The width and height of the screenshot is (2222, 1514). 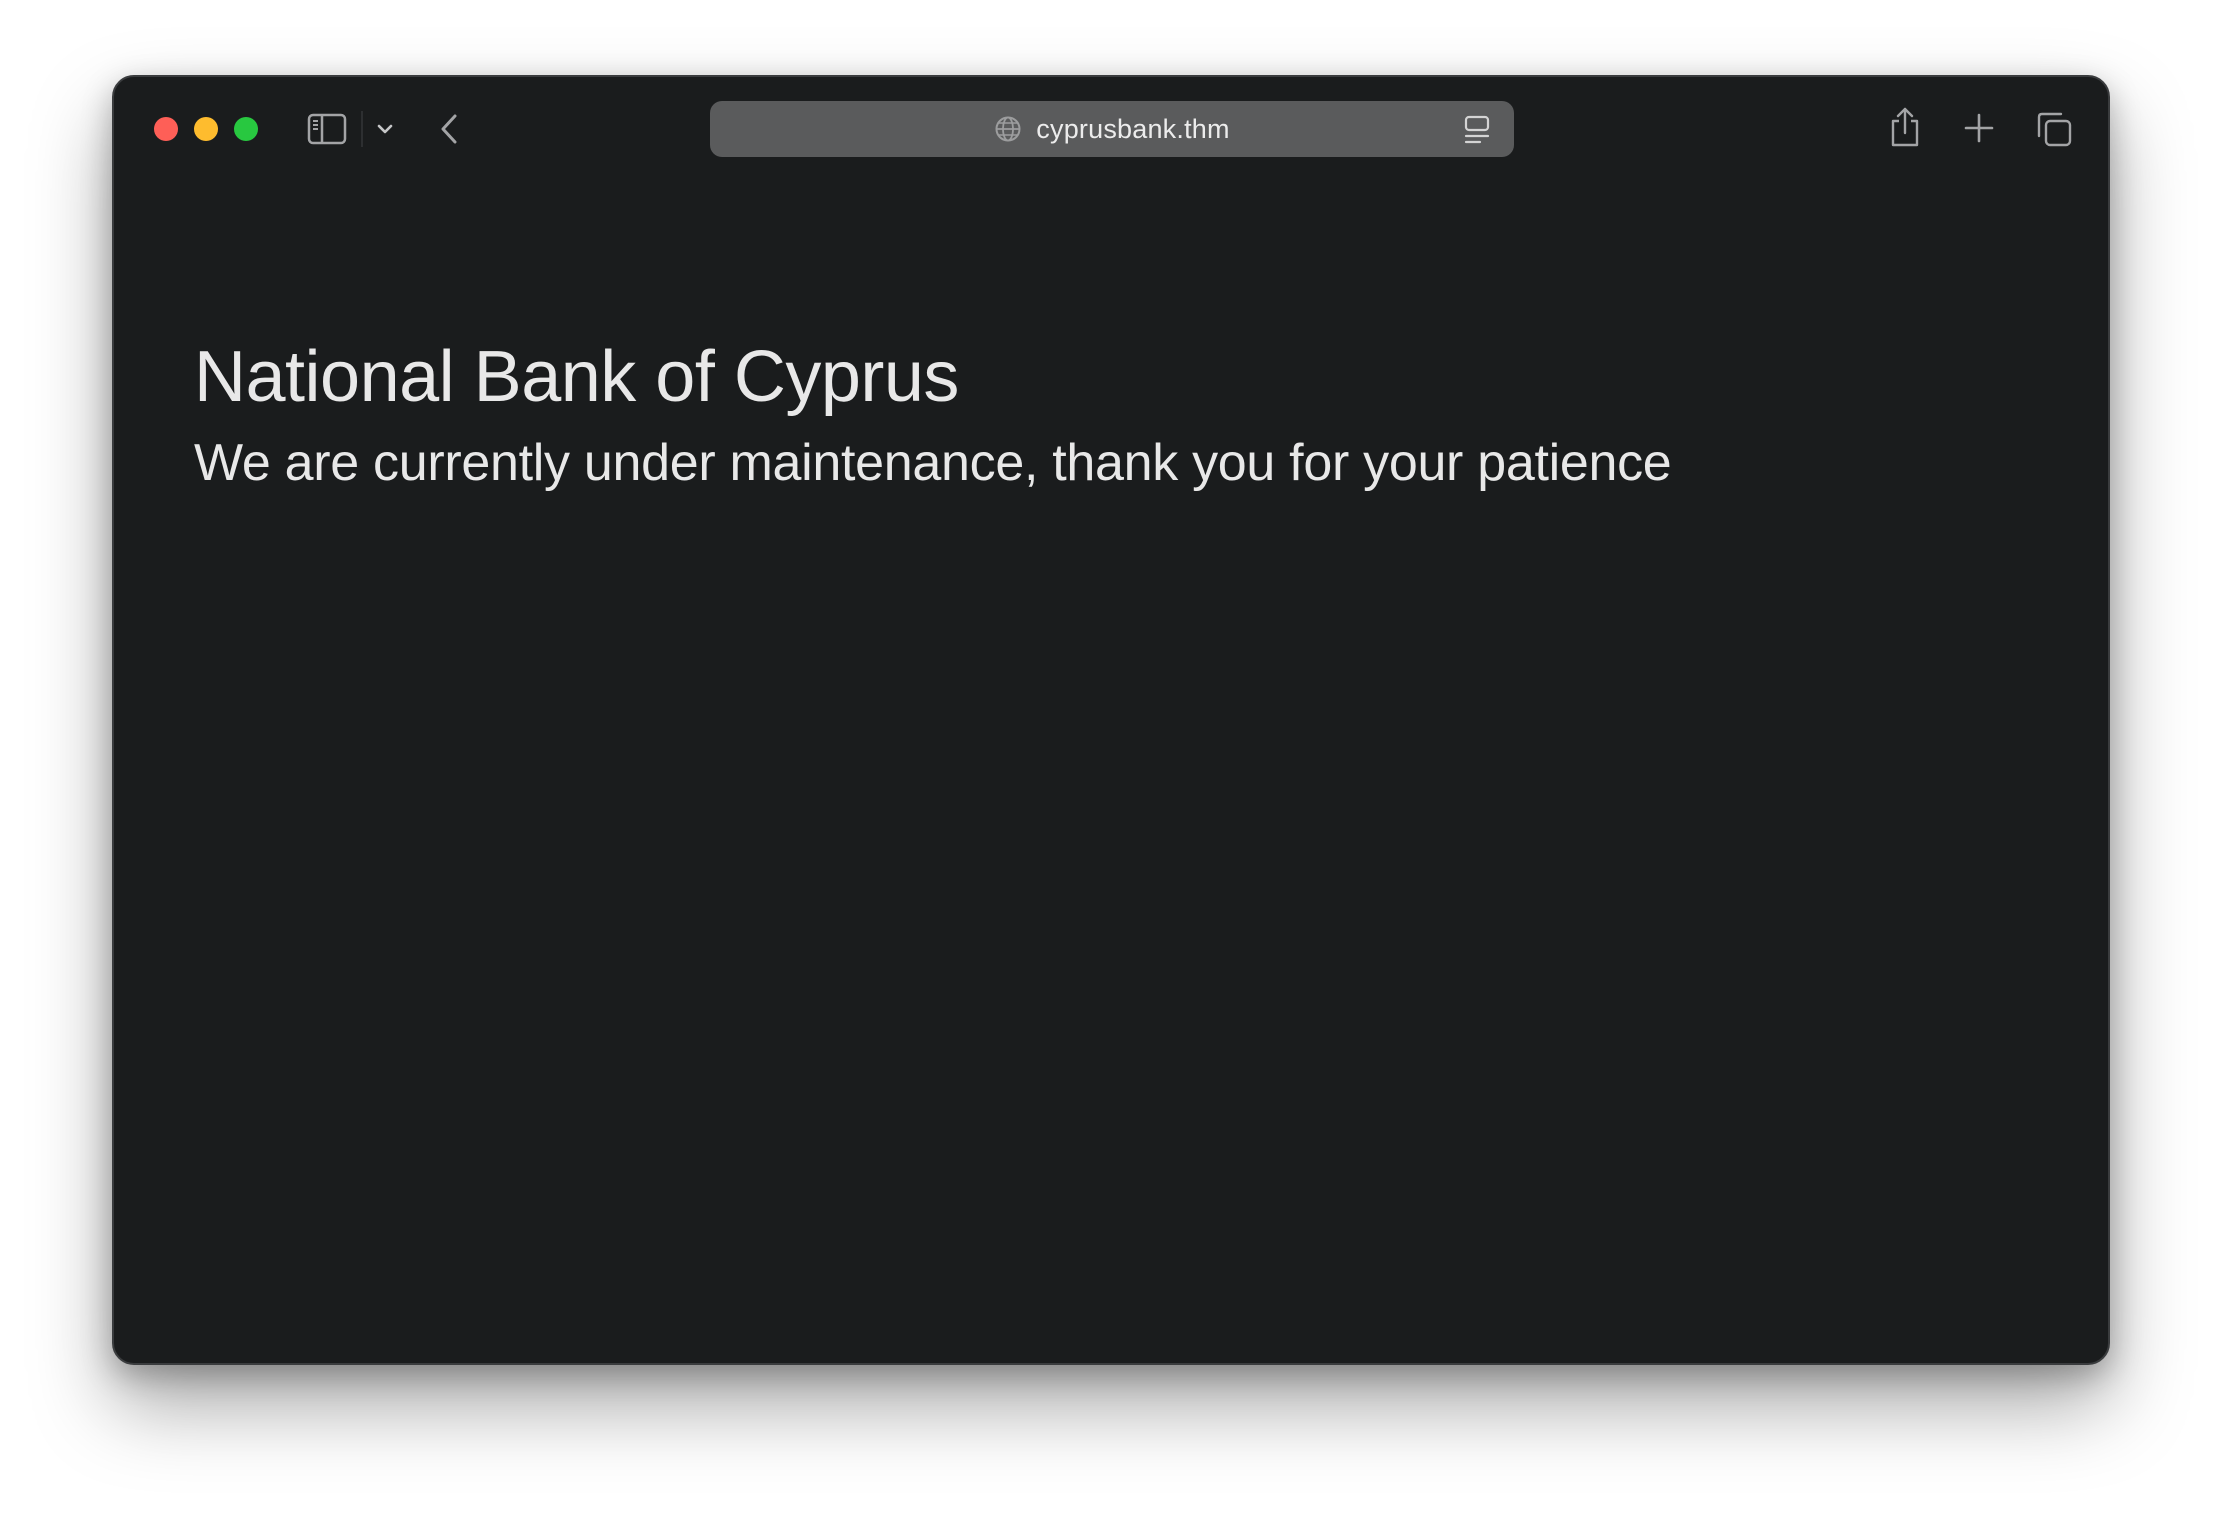 I want to click on page-title: National Bank of Cyprus, so click(x=576, y=377).